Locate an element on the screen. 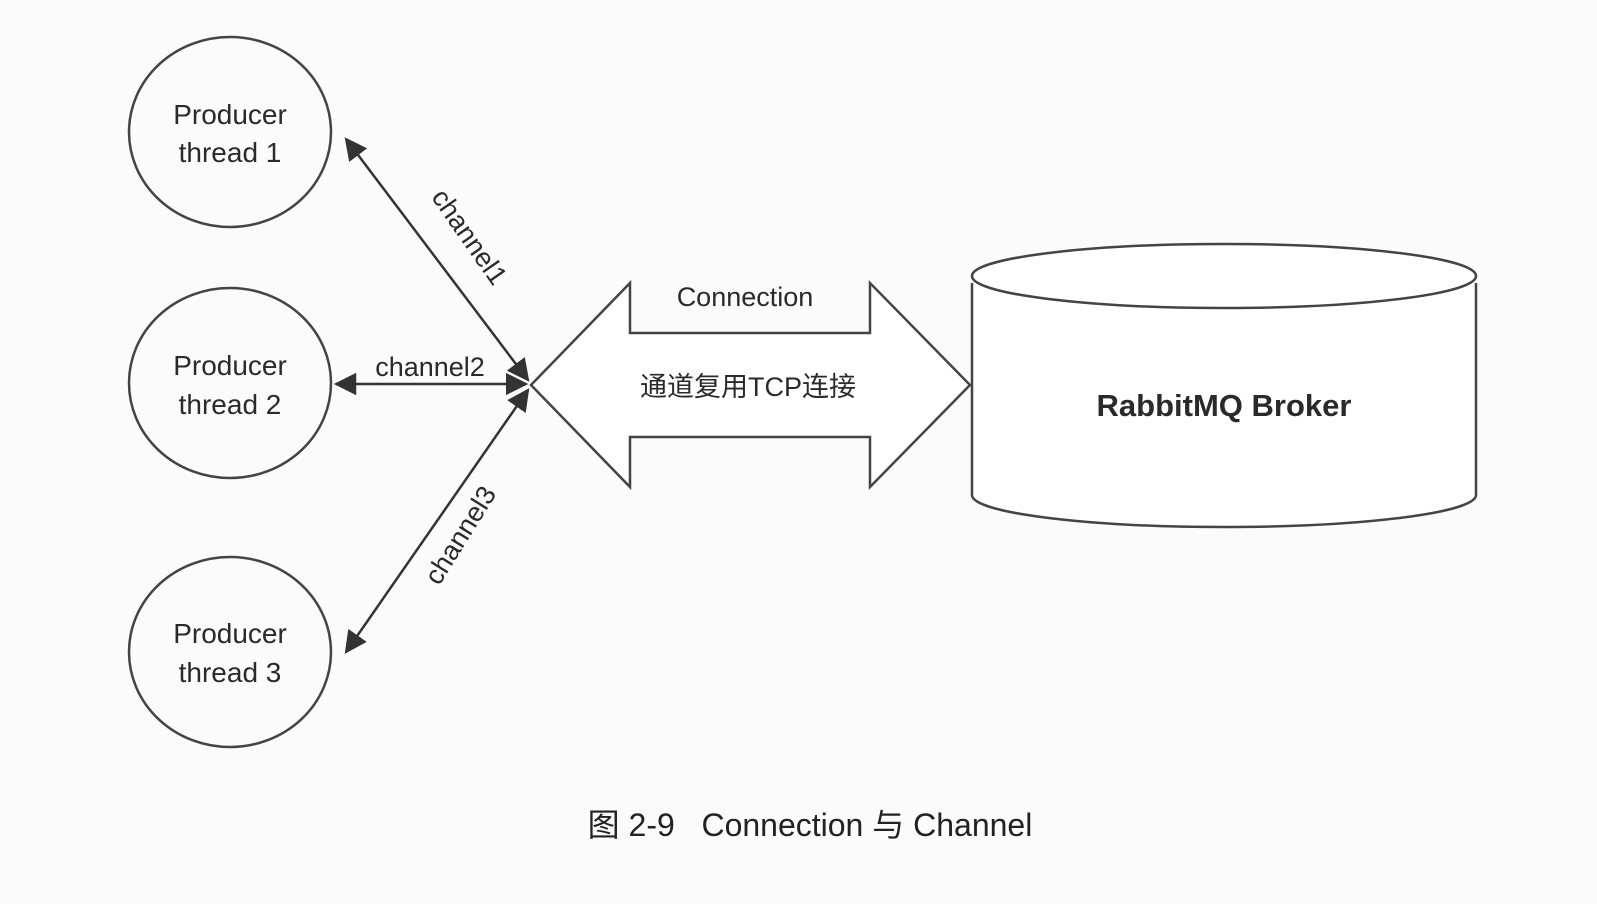  producer-thread-2: Producer thread 2 is located at coordinates (230, 383).